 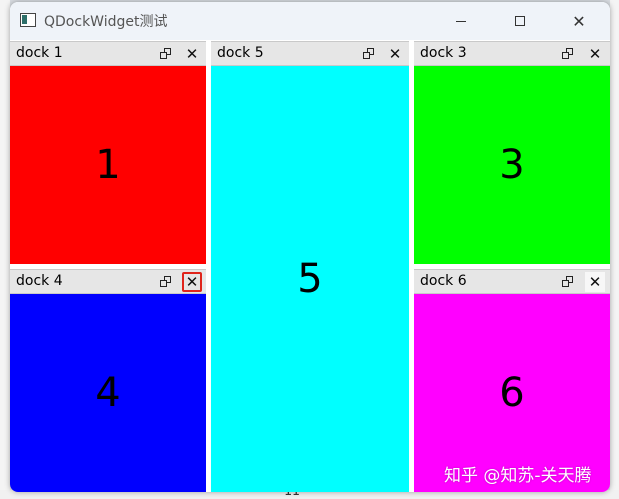 I want to click on background-left-strip, so click(x=5, y=249).